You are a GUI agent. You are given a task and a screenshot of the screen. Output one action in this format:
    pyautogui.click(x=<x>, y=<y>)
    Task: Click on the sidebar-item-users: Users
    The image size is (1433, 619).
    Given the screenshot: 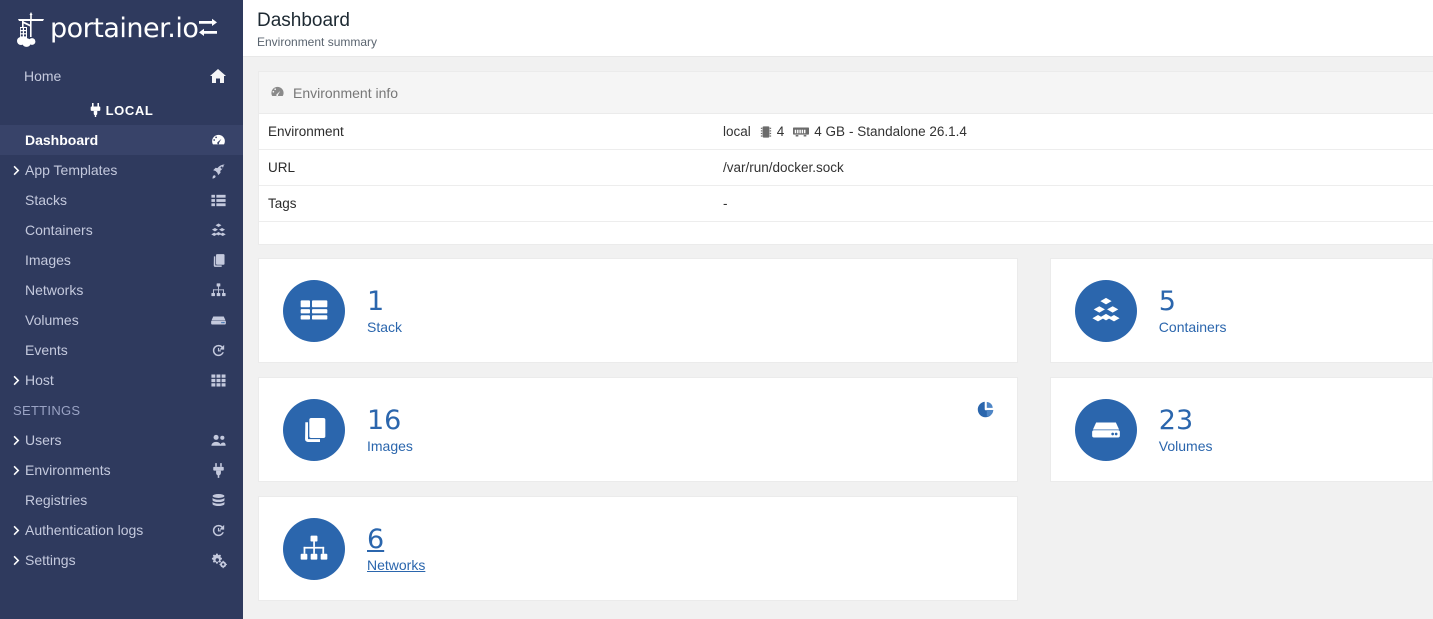 What is the action you would take?
    pyautogui.click(x=121, y=440)
    